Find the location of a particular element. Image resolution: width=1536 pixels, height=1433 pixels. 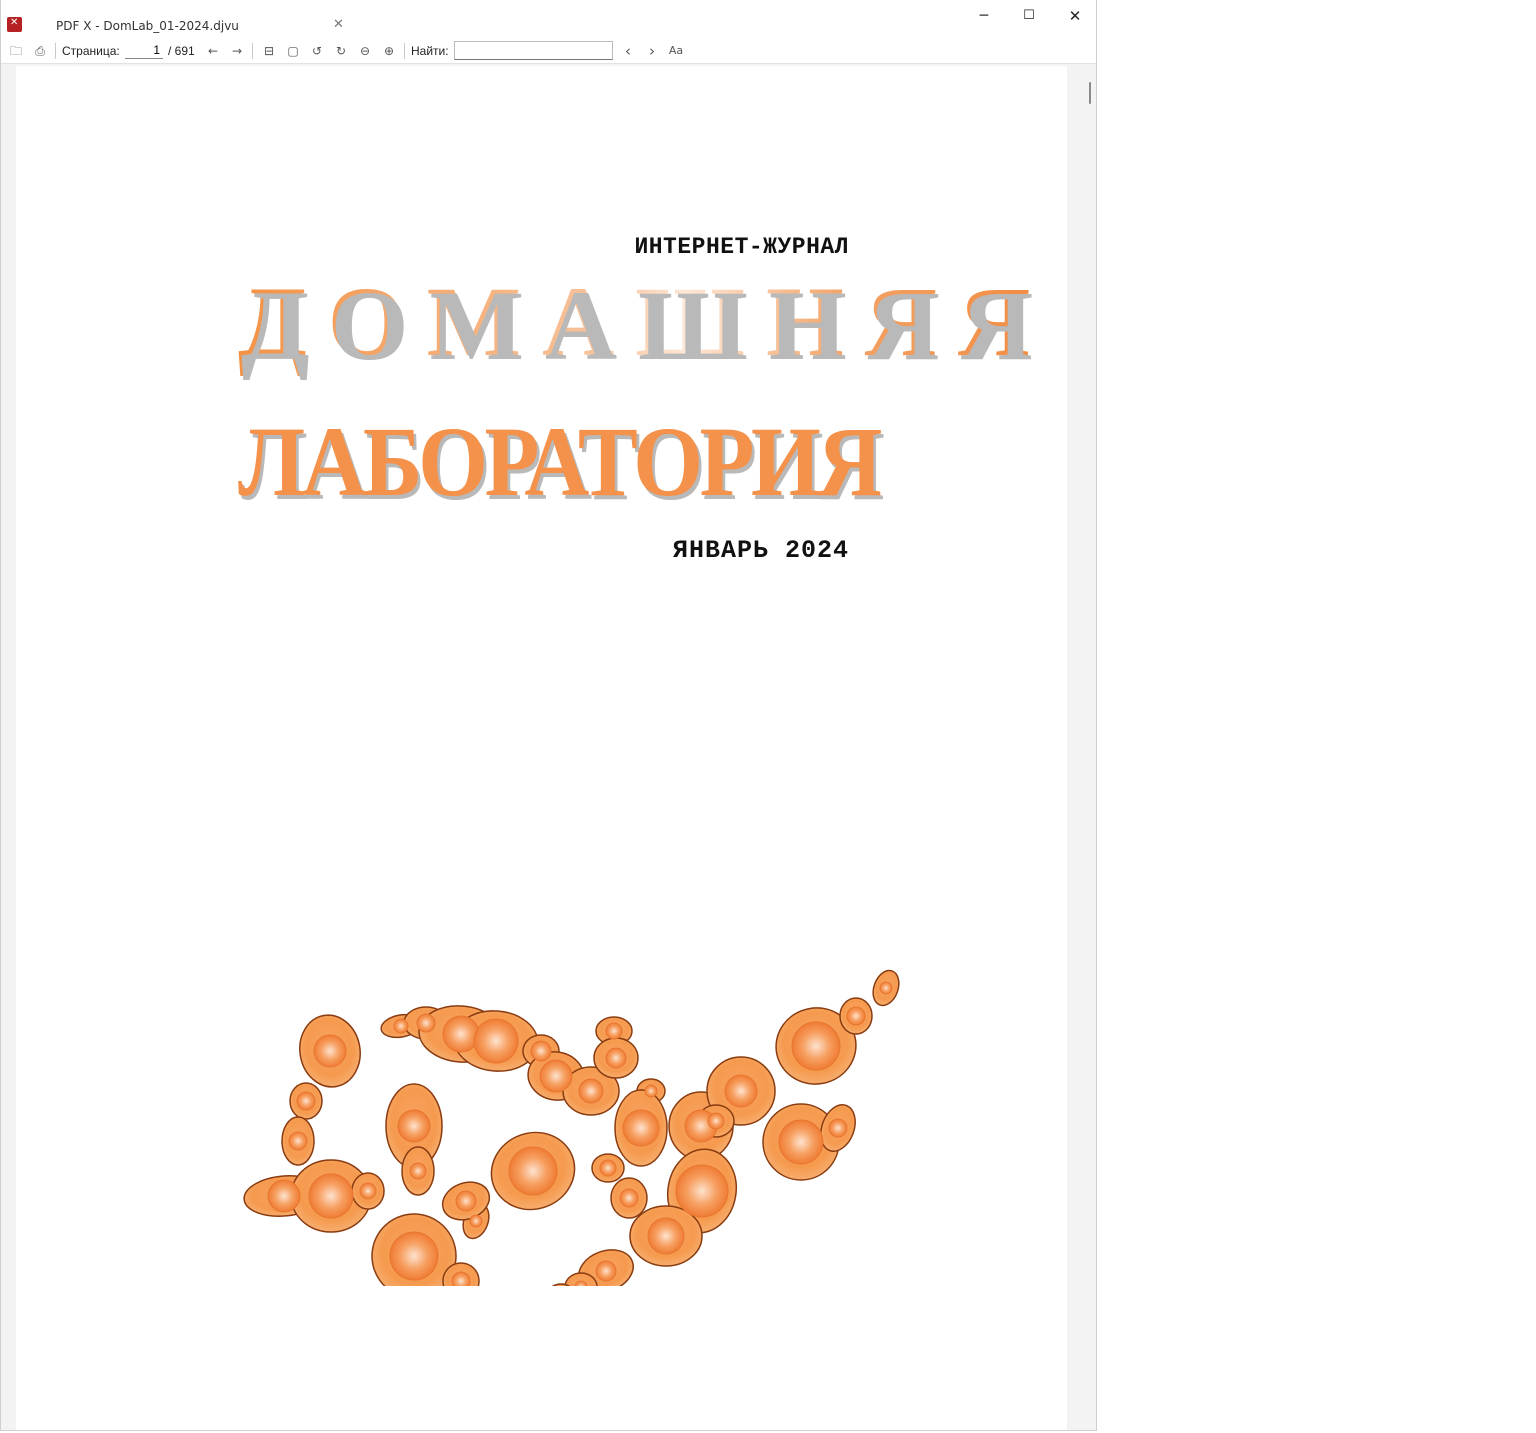

find-prev-icon: ‹ is located at coordinates (628, 51).